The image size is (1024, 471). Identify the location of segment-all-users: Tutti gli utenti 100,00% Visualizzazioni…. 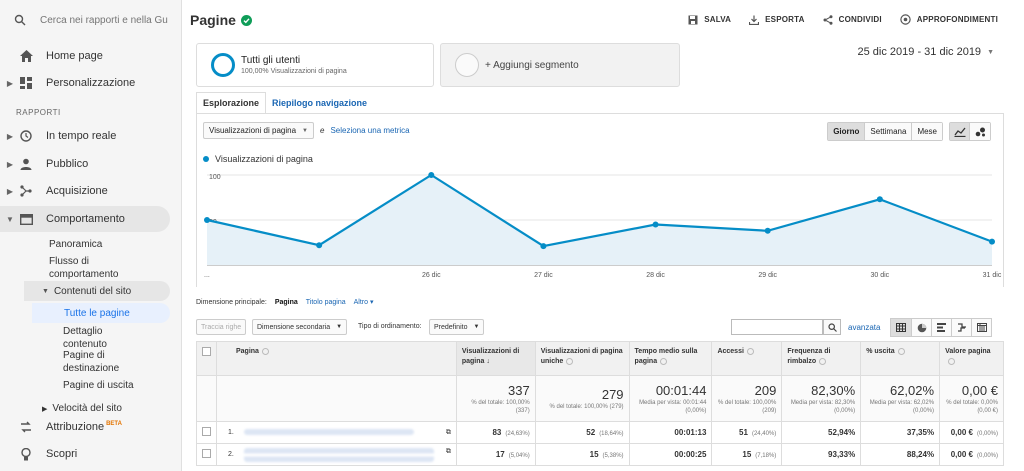
(315, 65).